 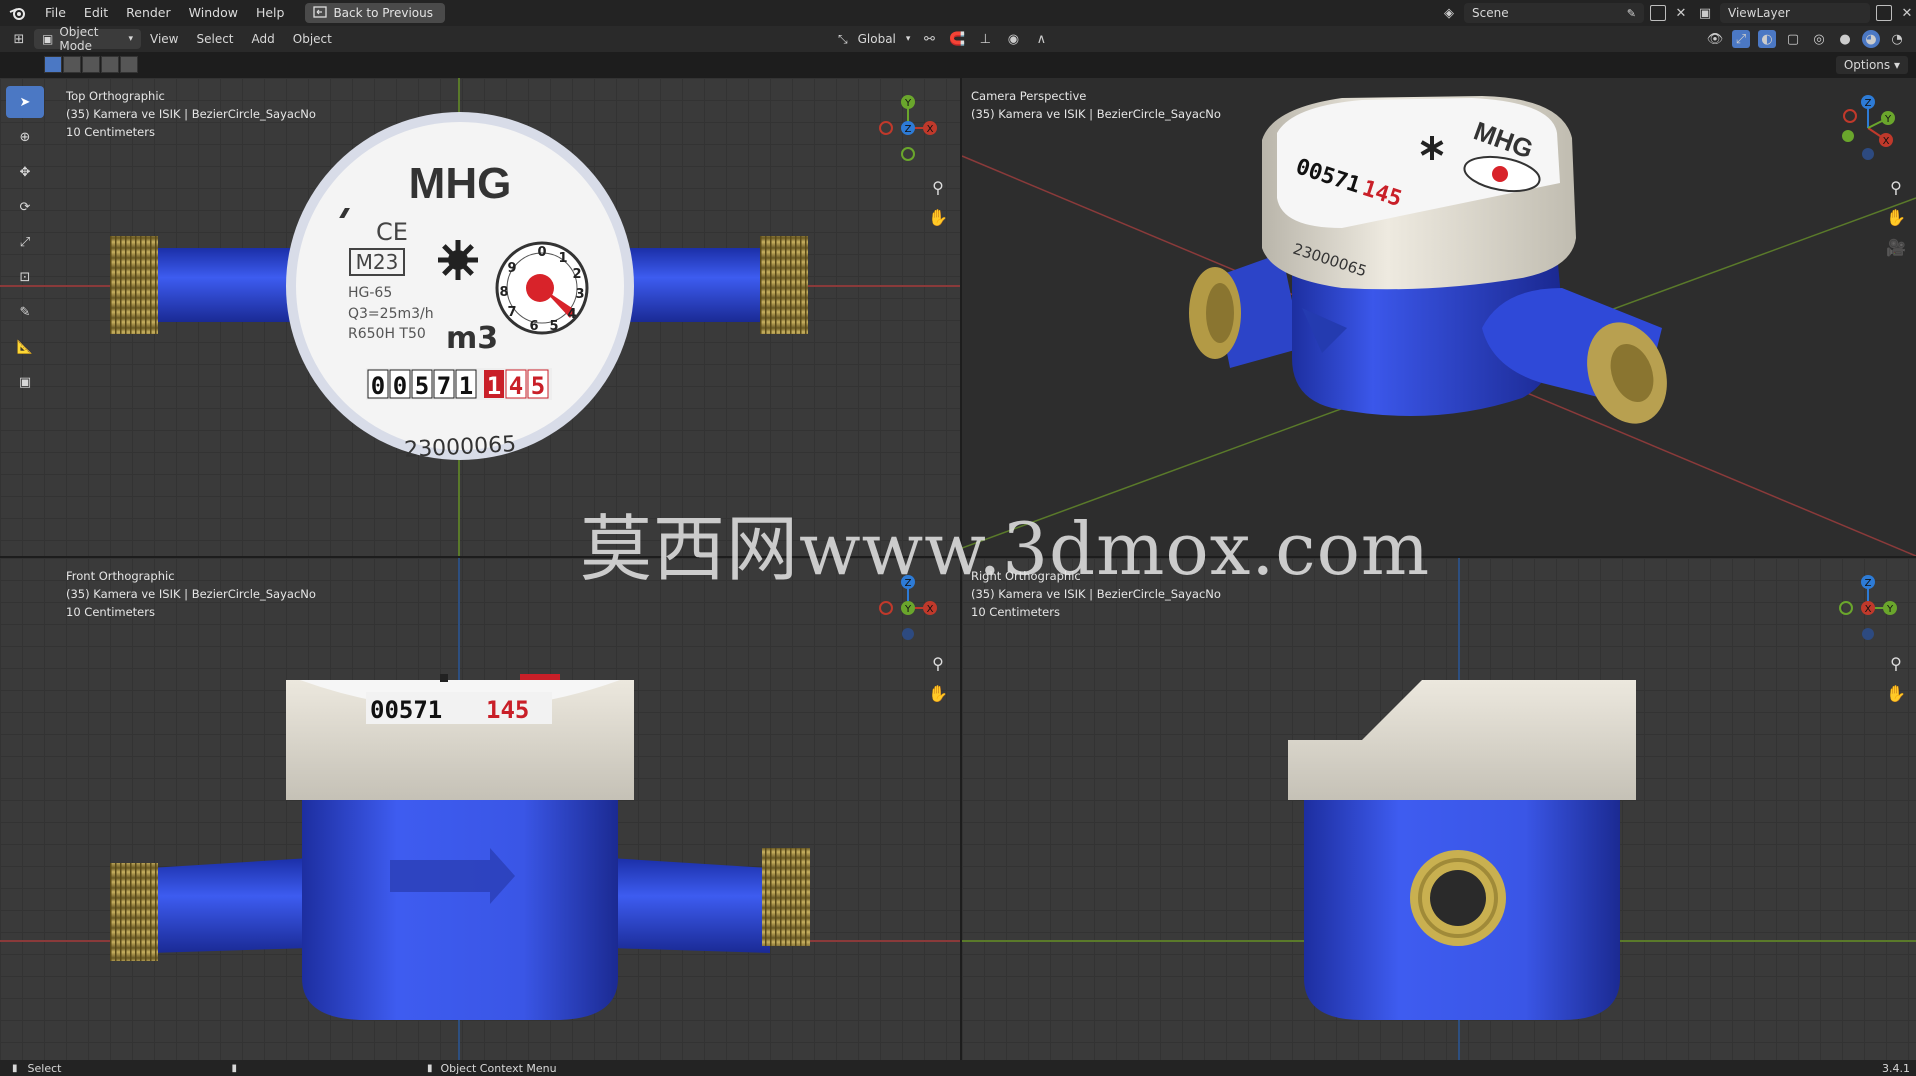 I want to click on mouse-middle-icon: ▮, so click(x=234, y=1068).